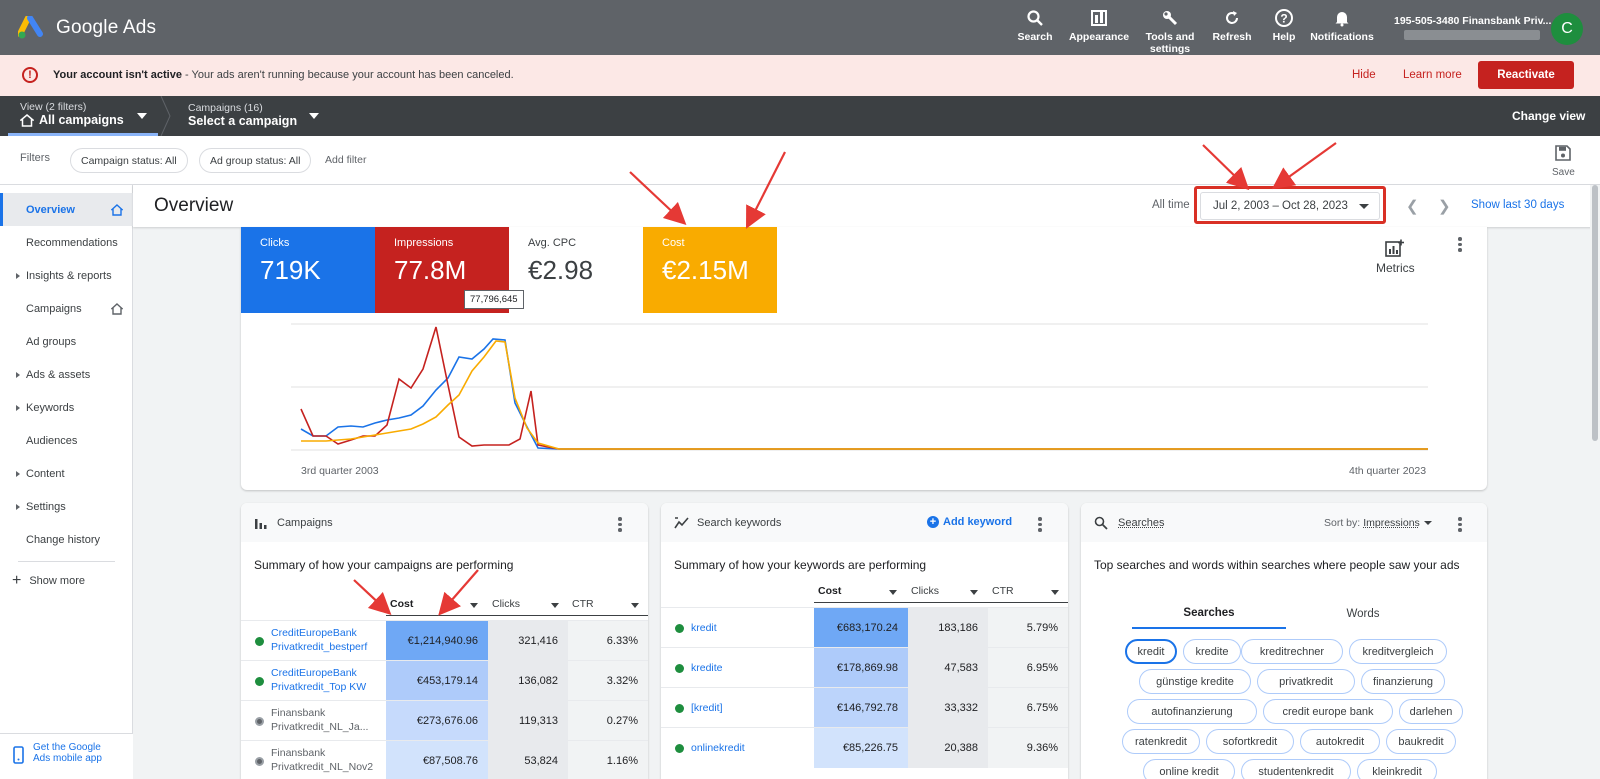  I want to click on campaign-name-link: Finansbank Privatkredit_NL_Nov2, so click(322, 760).